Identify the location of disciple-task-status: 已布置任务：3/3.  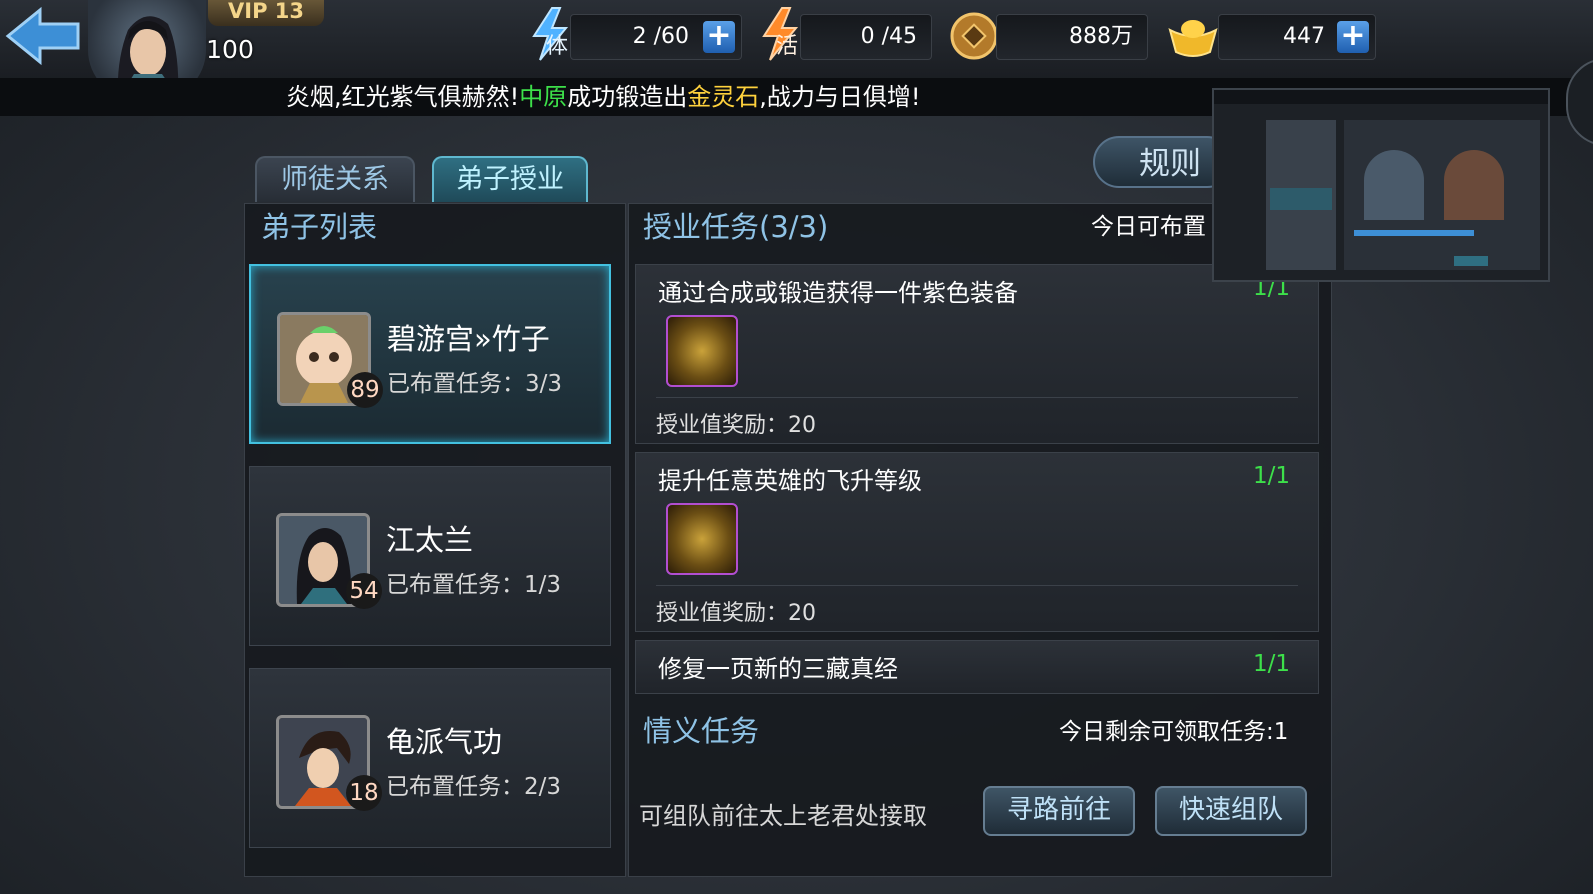
(475, 384).